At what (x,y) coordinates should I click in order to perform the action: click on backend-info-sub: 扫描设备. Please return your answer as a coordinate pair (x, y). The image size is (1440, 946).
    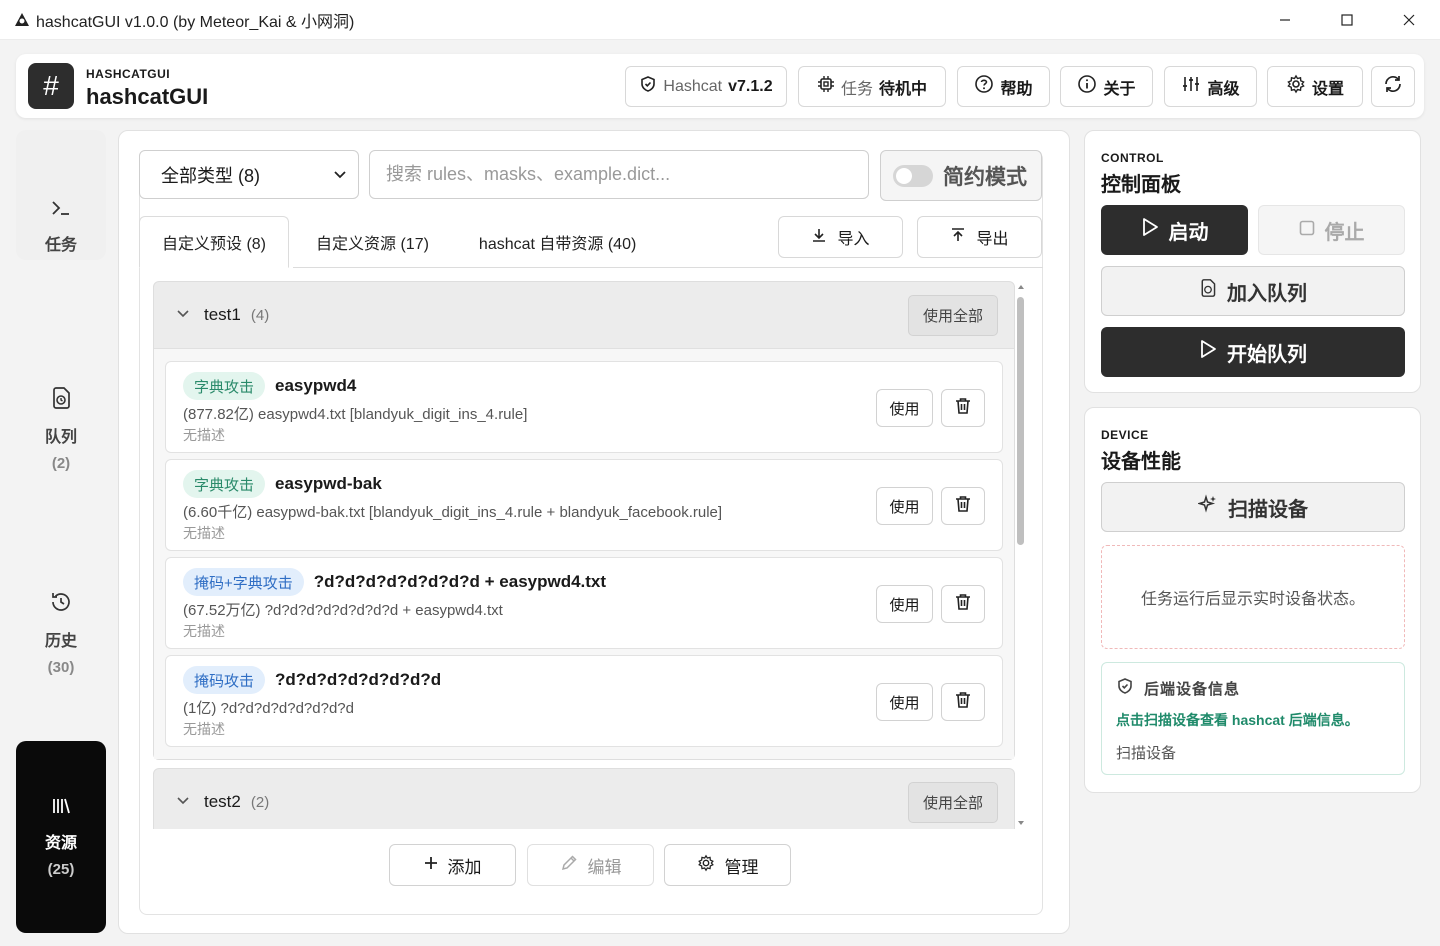
    Looking at the image, I should click on (1146, 753).